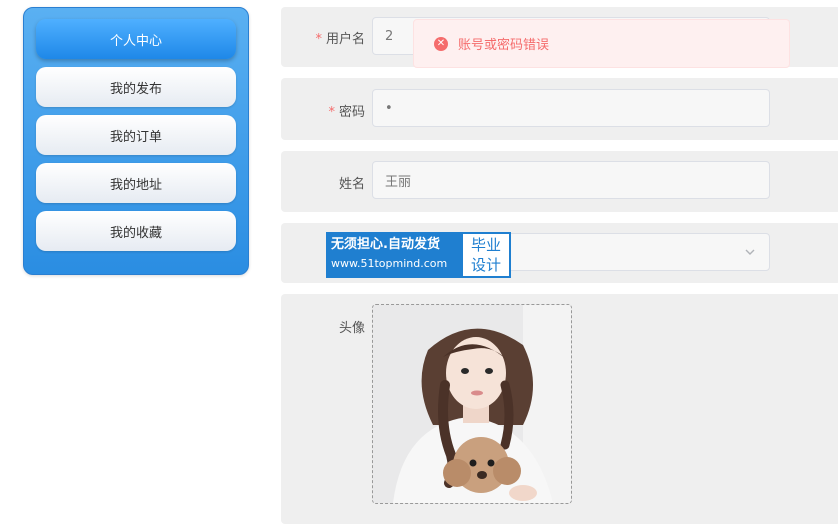  Describe the element at coordinates (601, 43) in the screenshot. I see `error-toast: ✕ 账号或密码错误` at that location.